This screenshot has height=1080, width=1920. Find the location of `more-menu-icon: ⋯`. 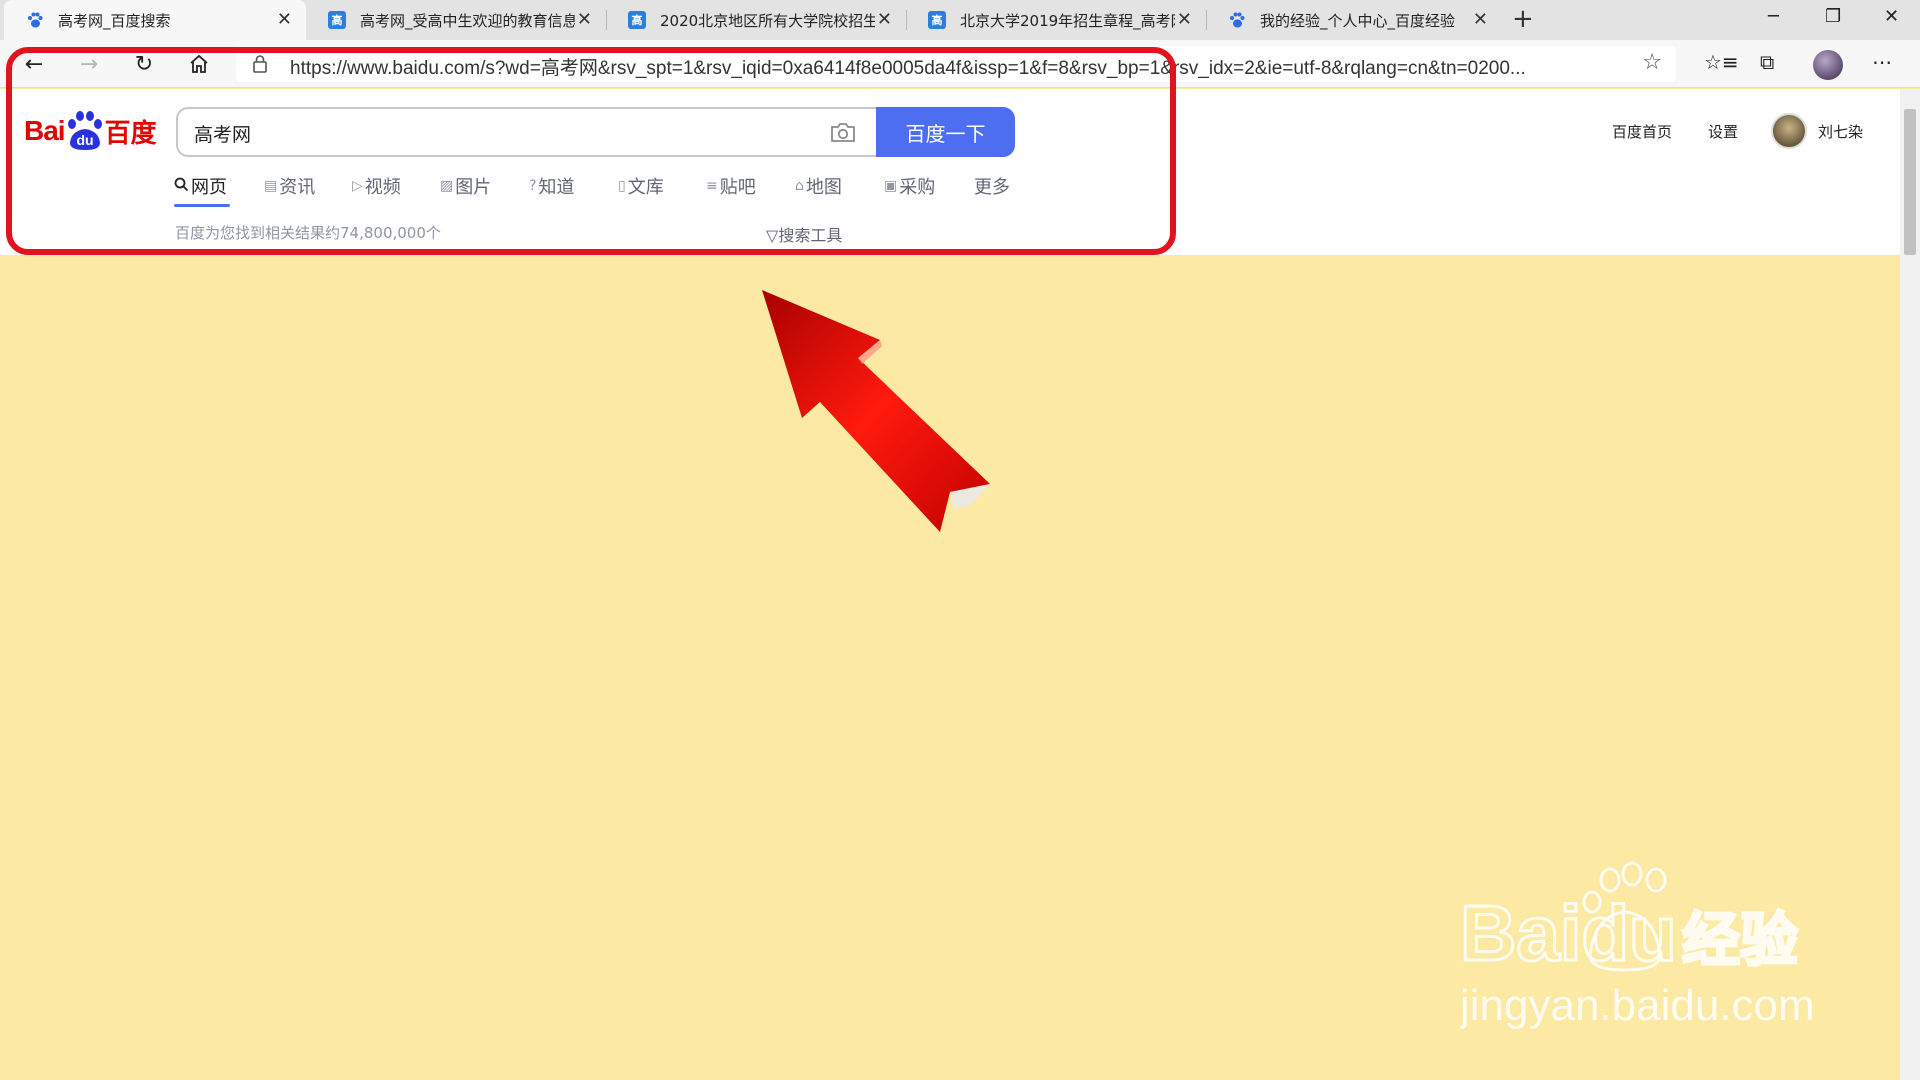

more-menu-icon: ⋯ is located at coordinates (1882, 62).